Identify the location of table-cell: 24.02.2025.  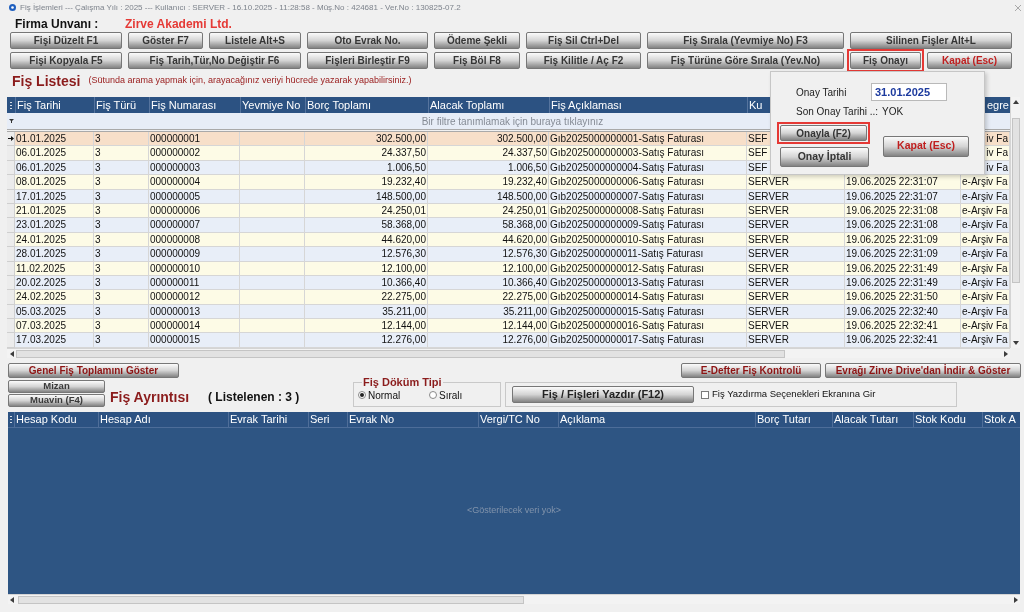
(54, 297).